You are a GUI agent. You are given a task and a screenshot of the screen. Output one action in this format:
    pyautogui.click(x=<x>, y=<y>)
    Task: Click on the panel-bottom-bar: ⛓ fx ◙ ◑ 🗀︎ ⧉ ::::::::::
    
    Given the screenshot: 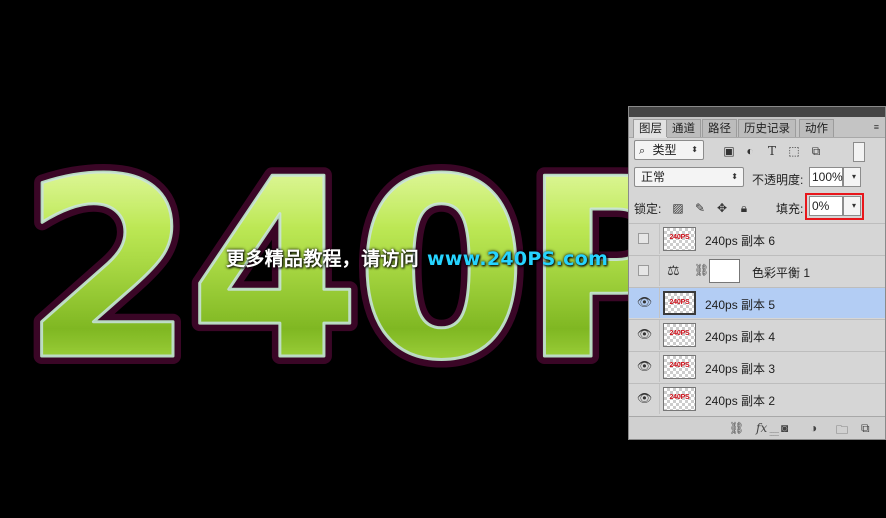 What is the action you would take?
    pyautogui.click(x=757, y=427)
    